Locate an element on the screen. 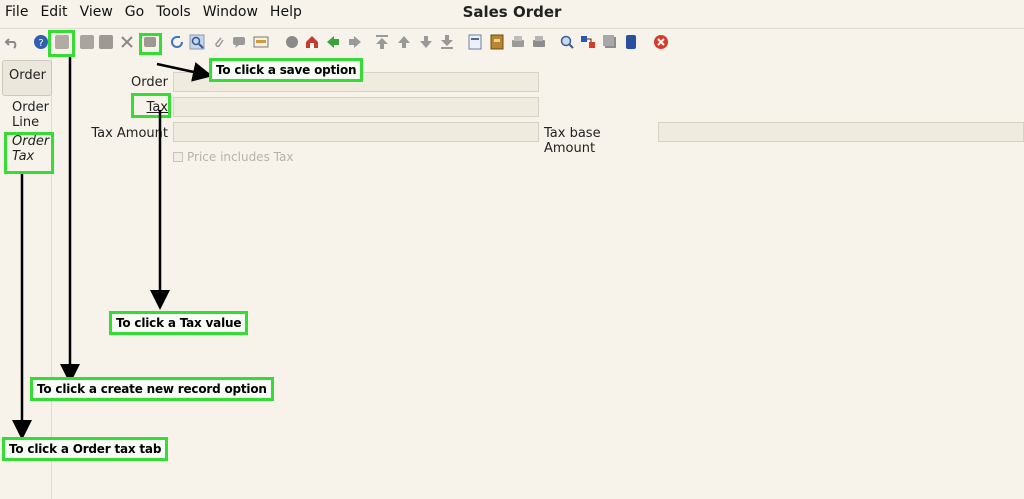  menu-edit: Edit is located at coordinates (53, 12).